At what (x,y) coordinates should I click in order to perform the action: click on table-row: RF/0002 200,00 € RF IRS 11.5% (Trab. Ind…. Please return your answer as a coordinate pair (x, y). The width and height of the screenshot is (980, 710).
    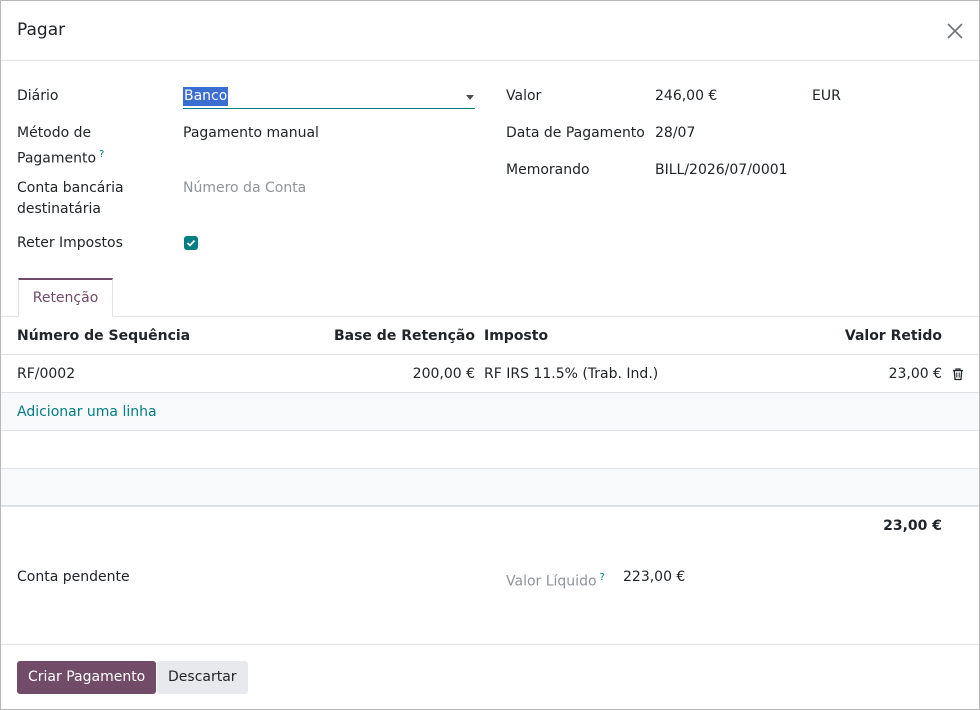
    Looking at the image, I should click on (490, 374).